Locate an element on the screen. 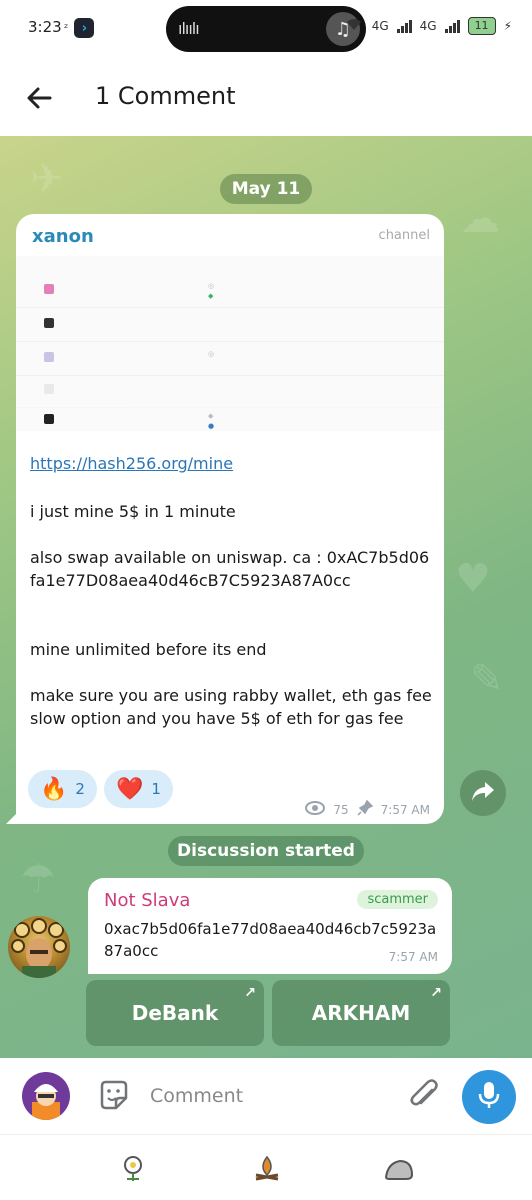 Image resolution: width=532 pixels, height=1200 pixels. post-link: https://hash256.org/mine is located at coordinates (131, 463).